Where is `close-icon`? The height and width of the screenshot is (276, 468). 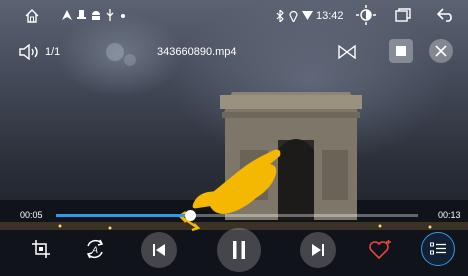 close-icon is located at coordinates (441, 51).